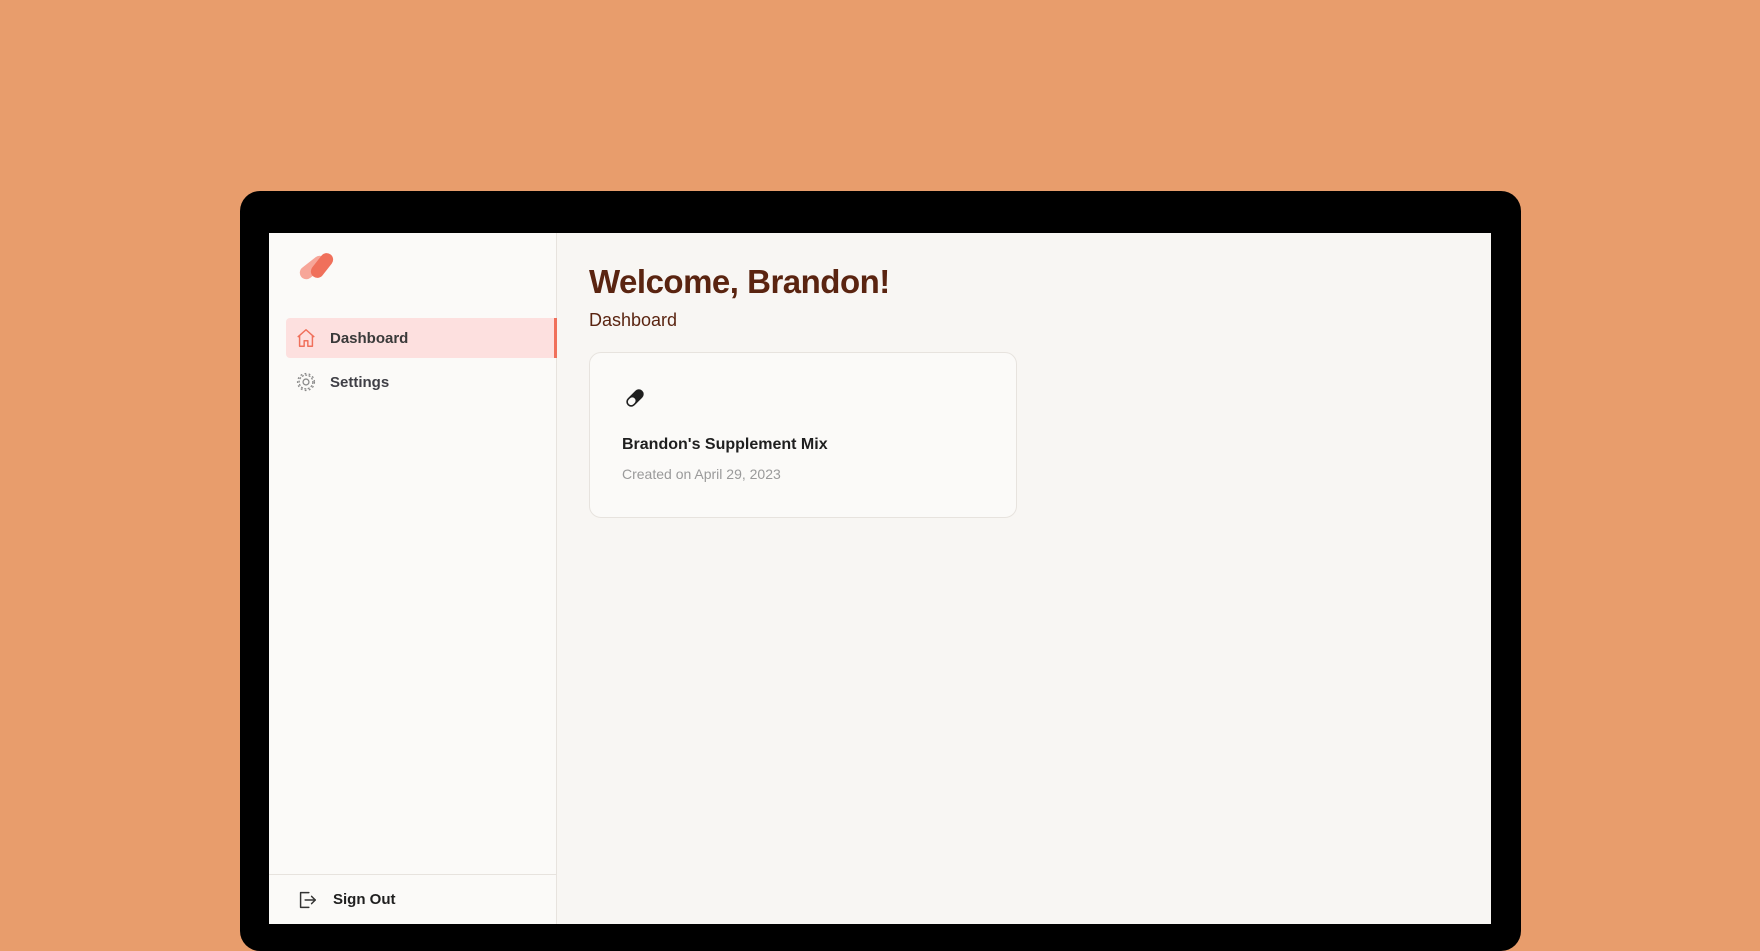 Image resolution: width=1760 pixels, height=951 pixels. Describe the element at coordinates (413, 578) in the screenshot. I see `sidebar: Dashboard Settings Sign Out` at that location.